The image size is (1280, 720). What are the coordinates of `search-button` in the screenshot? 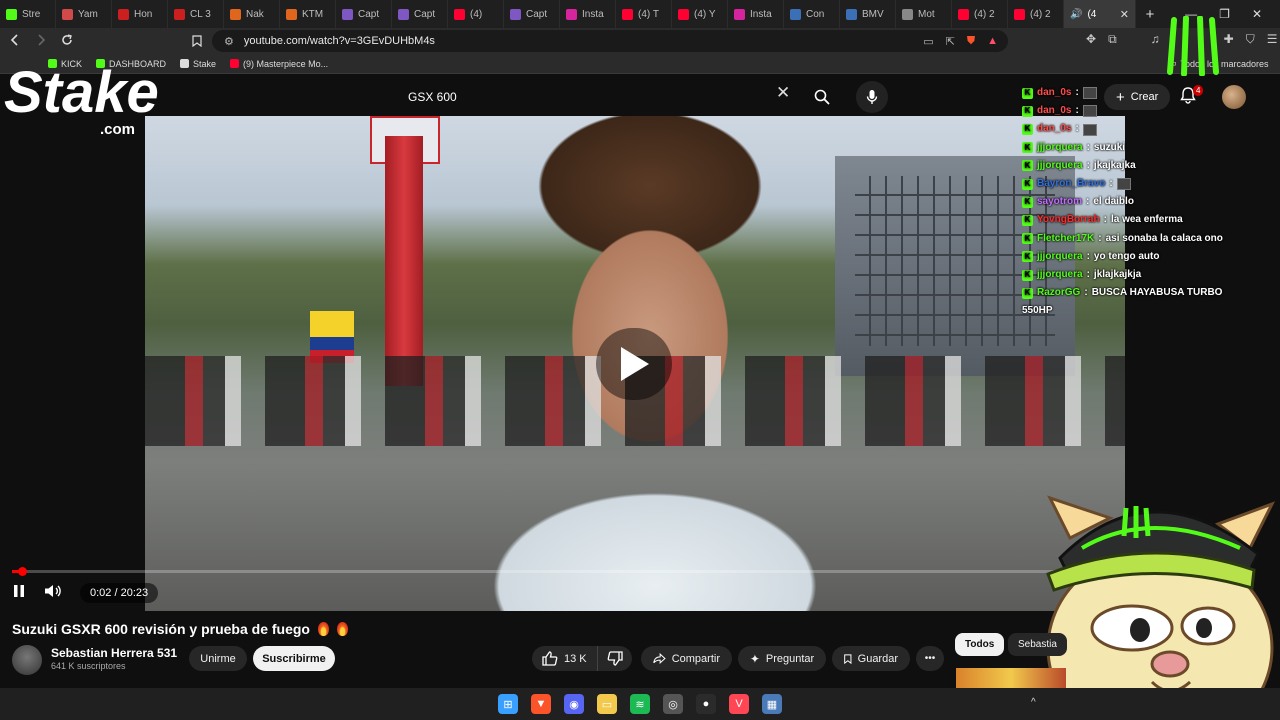 It's located at (822, 97).